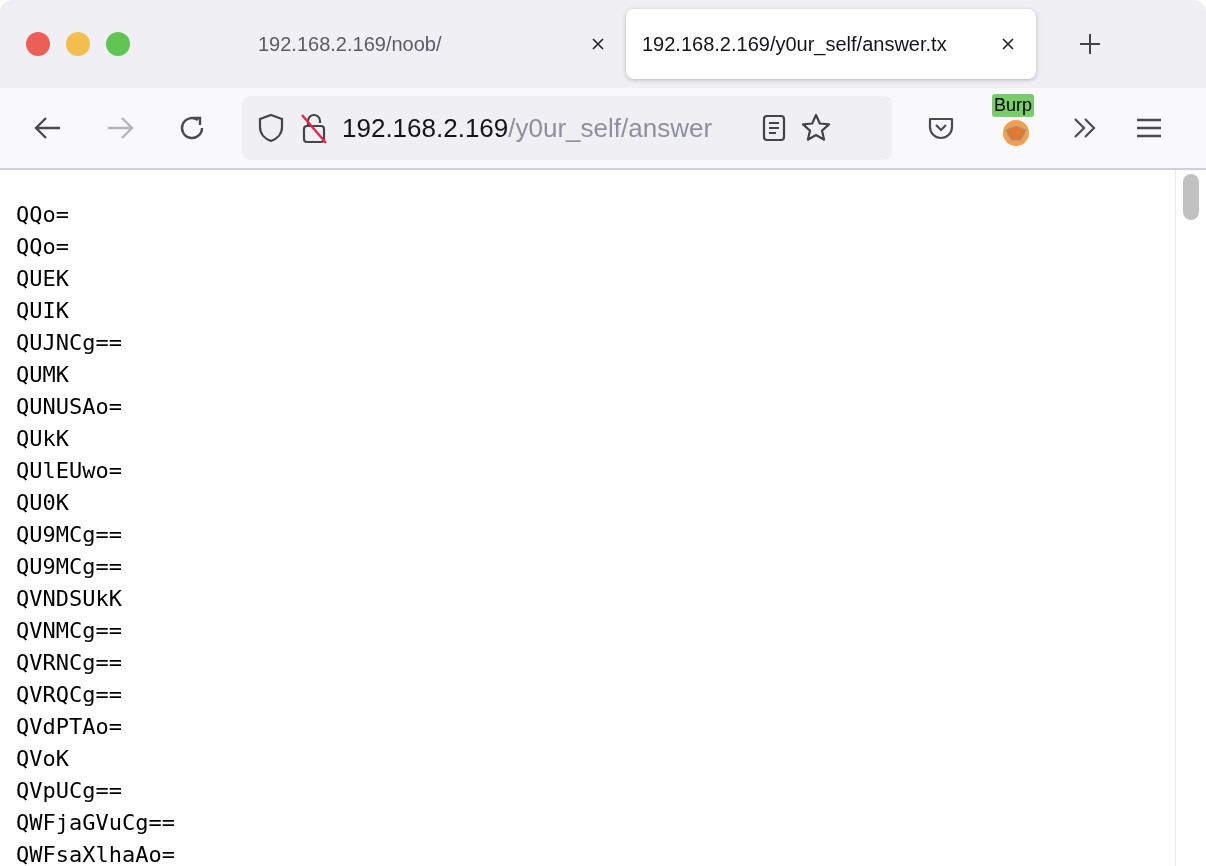 This screenshot has width=1206, height=866. What do you see at coordinates (43, 311) in the screenshot?
I see `text-line: QUIK` at bounding box center [43, 311].